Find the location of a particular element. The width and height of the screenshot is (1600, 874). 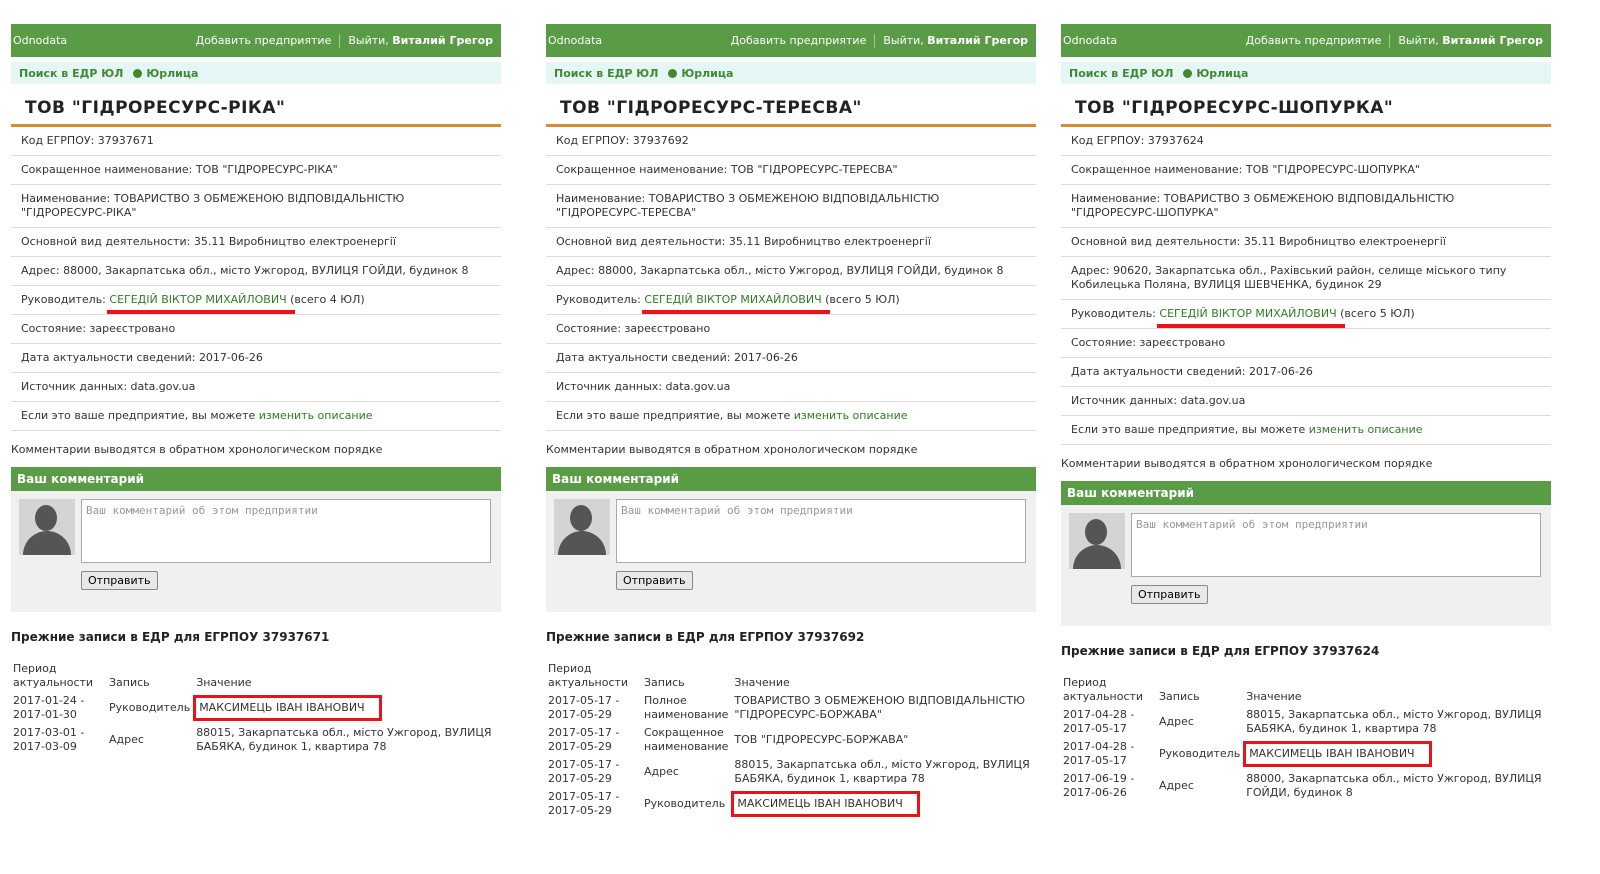

company-title: ТОВ "ГІДРОРЕСУРС-ШОПУРКА" is located at coordinates (1306, 112).